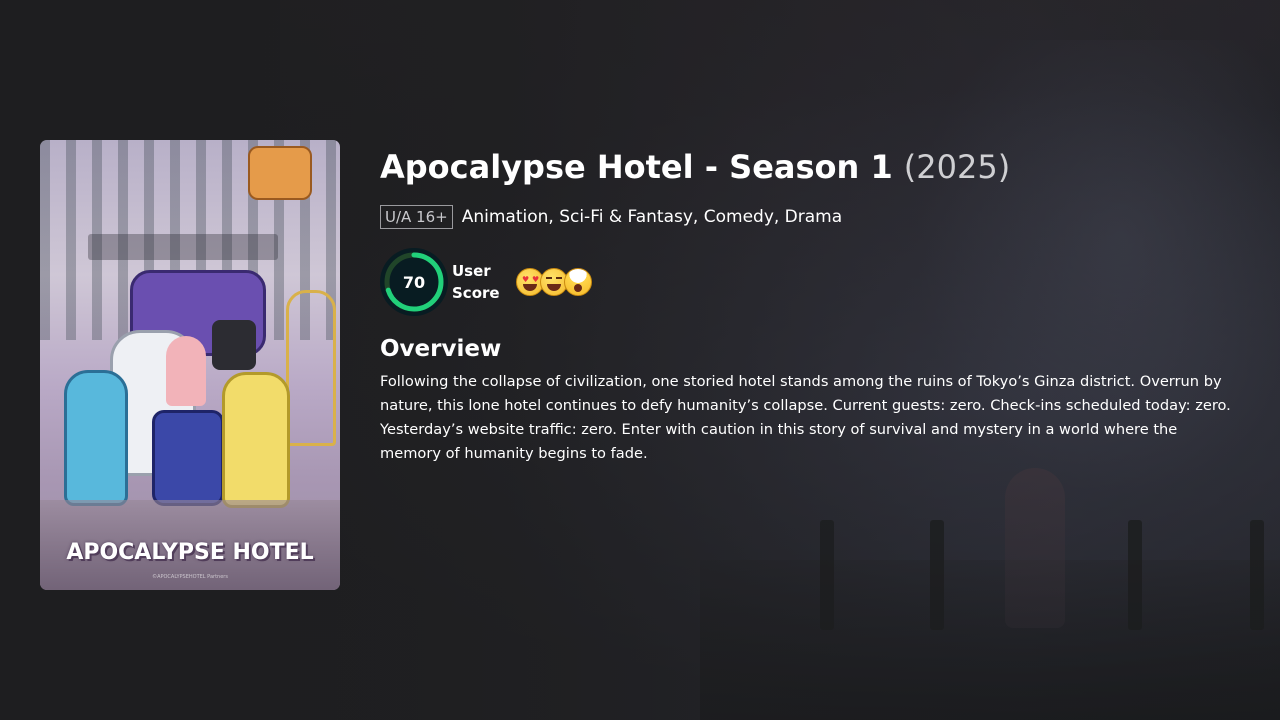  I want to click on show-title: Apocalypse Hotel - Season 1, so click(636, 167).